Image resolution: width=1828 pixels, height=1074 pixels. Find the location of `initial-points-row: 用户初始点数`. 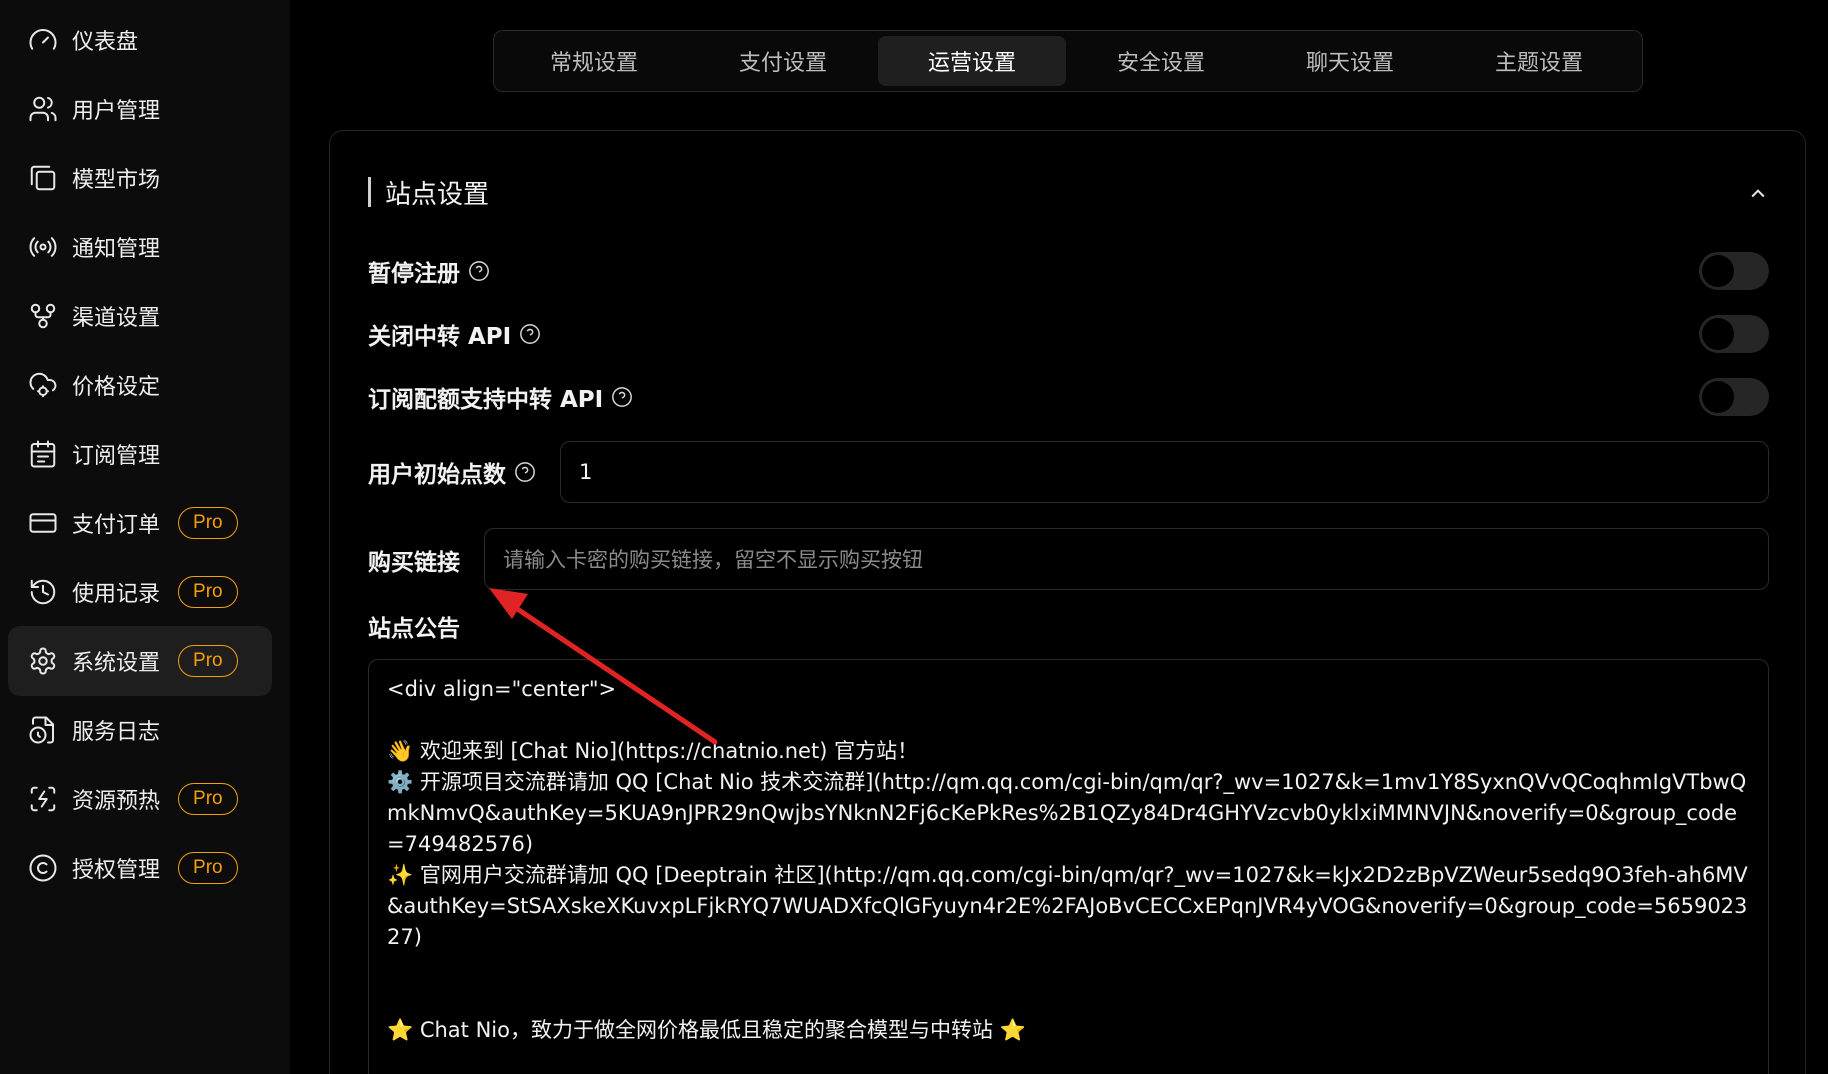

initial-points-row: 用户初始点数 is located at coordinates (452, 472).